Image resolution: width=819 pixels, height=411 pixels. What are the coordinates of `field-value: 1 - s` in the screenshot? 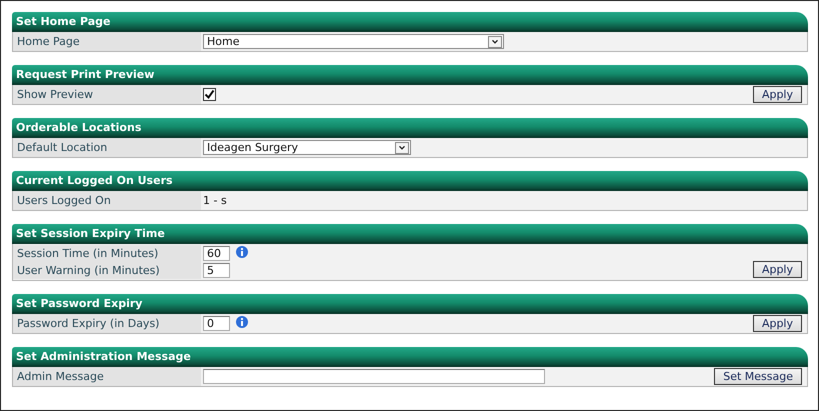 It's located at (215, 200).